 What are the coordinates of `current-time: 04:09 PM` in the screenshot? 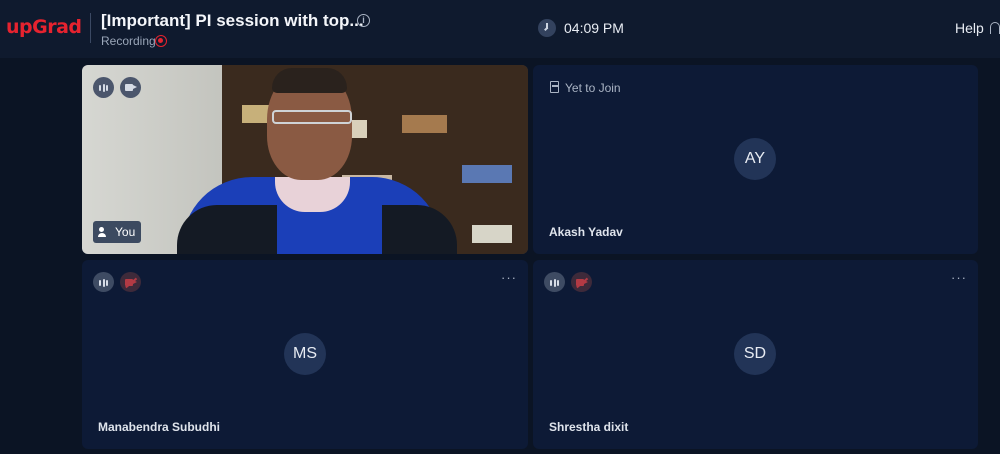 It's located at (594, 28).